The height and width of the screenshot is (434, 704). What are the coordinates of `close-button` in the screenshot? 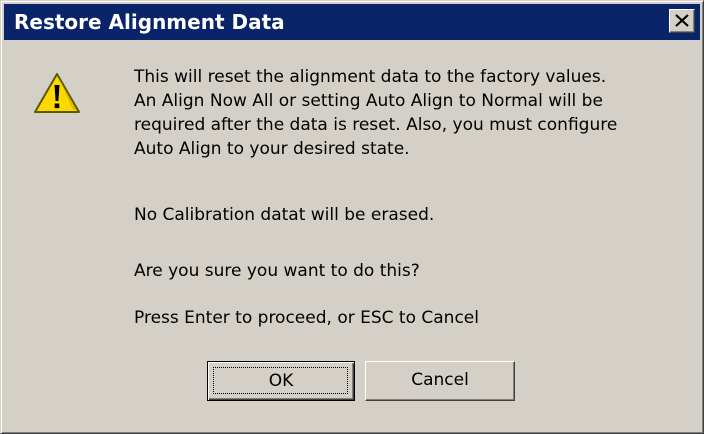 It's located at (682, 21).